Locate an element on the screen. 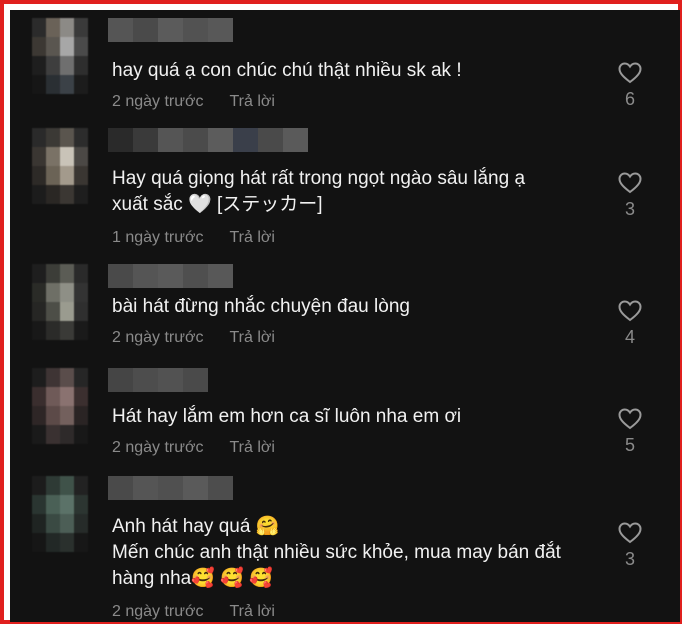 The width and height of the screenshot is (682, 624). comment-meta: 2 ngày trước Trả lời is located at coordinates (193, 338).